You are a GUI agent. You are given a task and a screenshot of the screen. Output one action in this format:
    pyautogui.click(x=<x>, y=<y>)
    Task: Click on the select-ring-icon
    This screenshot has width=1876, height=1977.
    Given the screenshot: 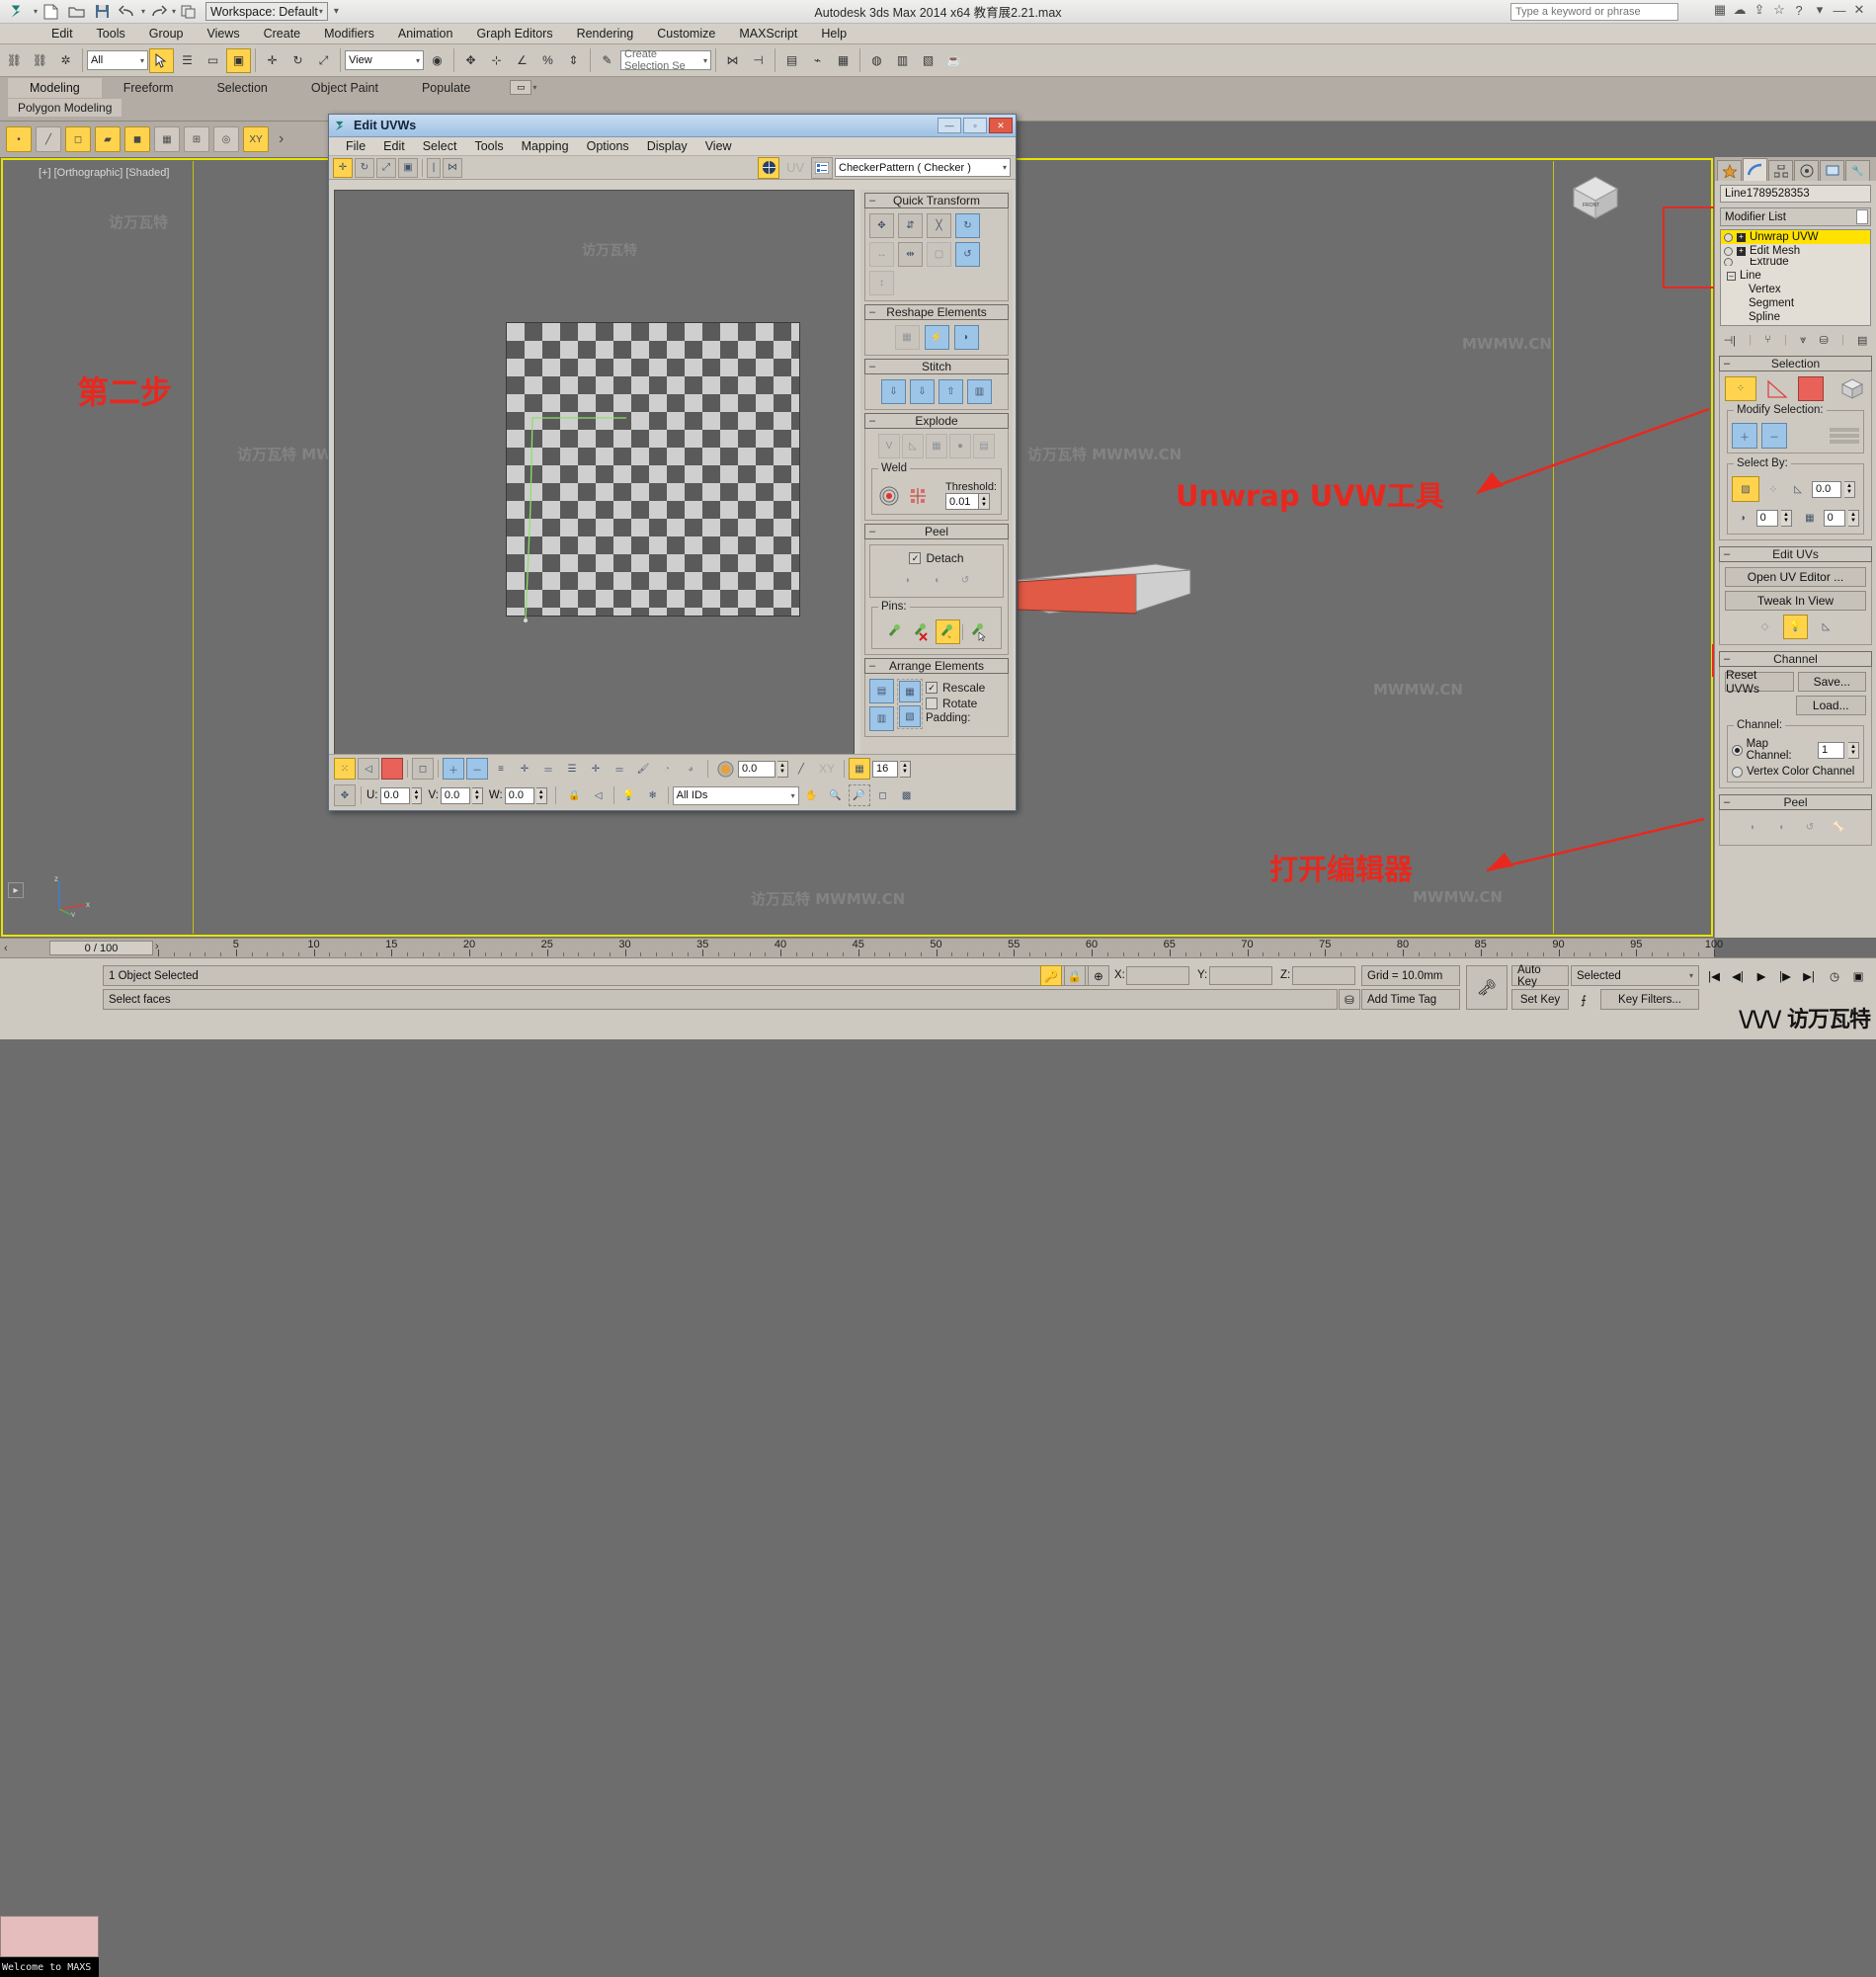 What is the action you would take?
    pyautogui.click(x=1844, y=430)
    